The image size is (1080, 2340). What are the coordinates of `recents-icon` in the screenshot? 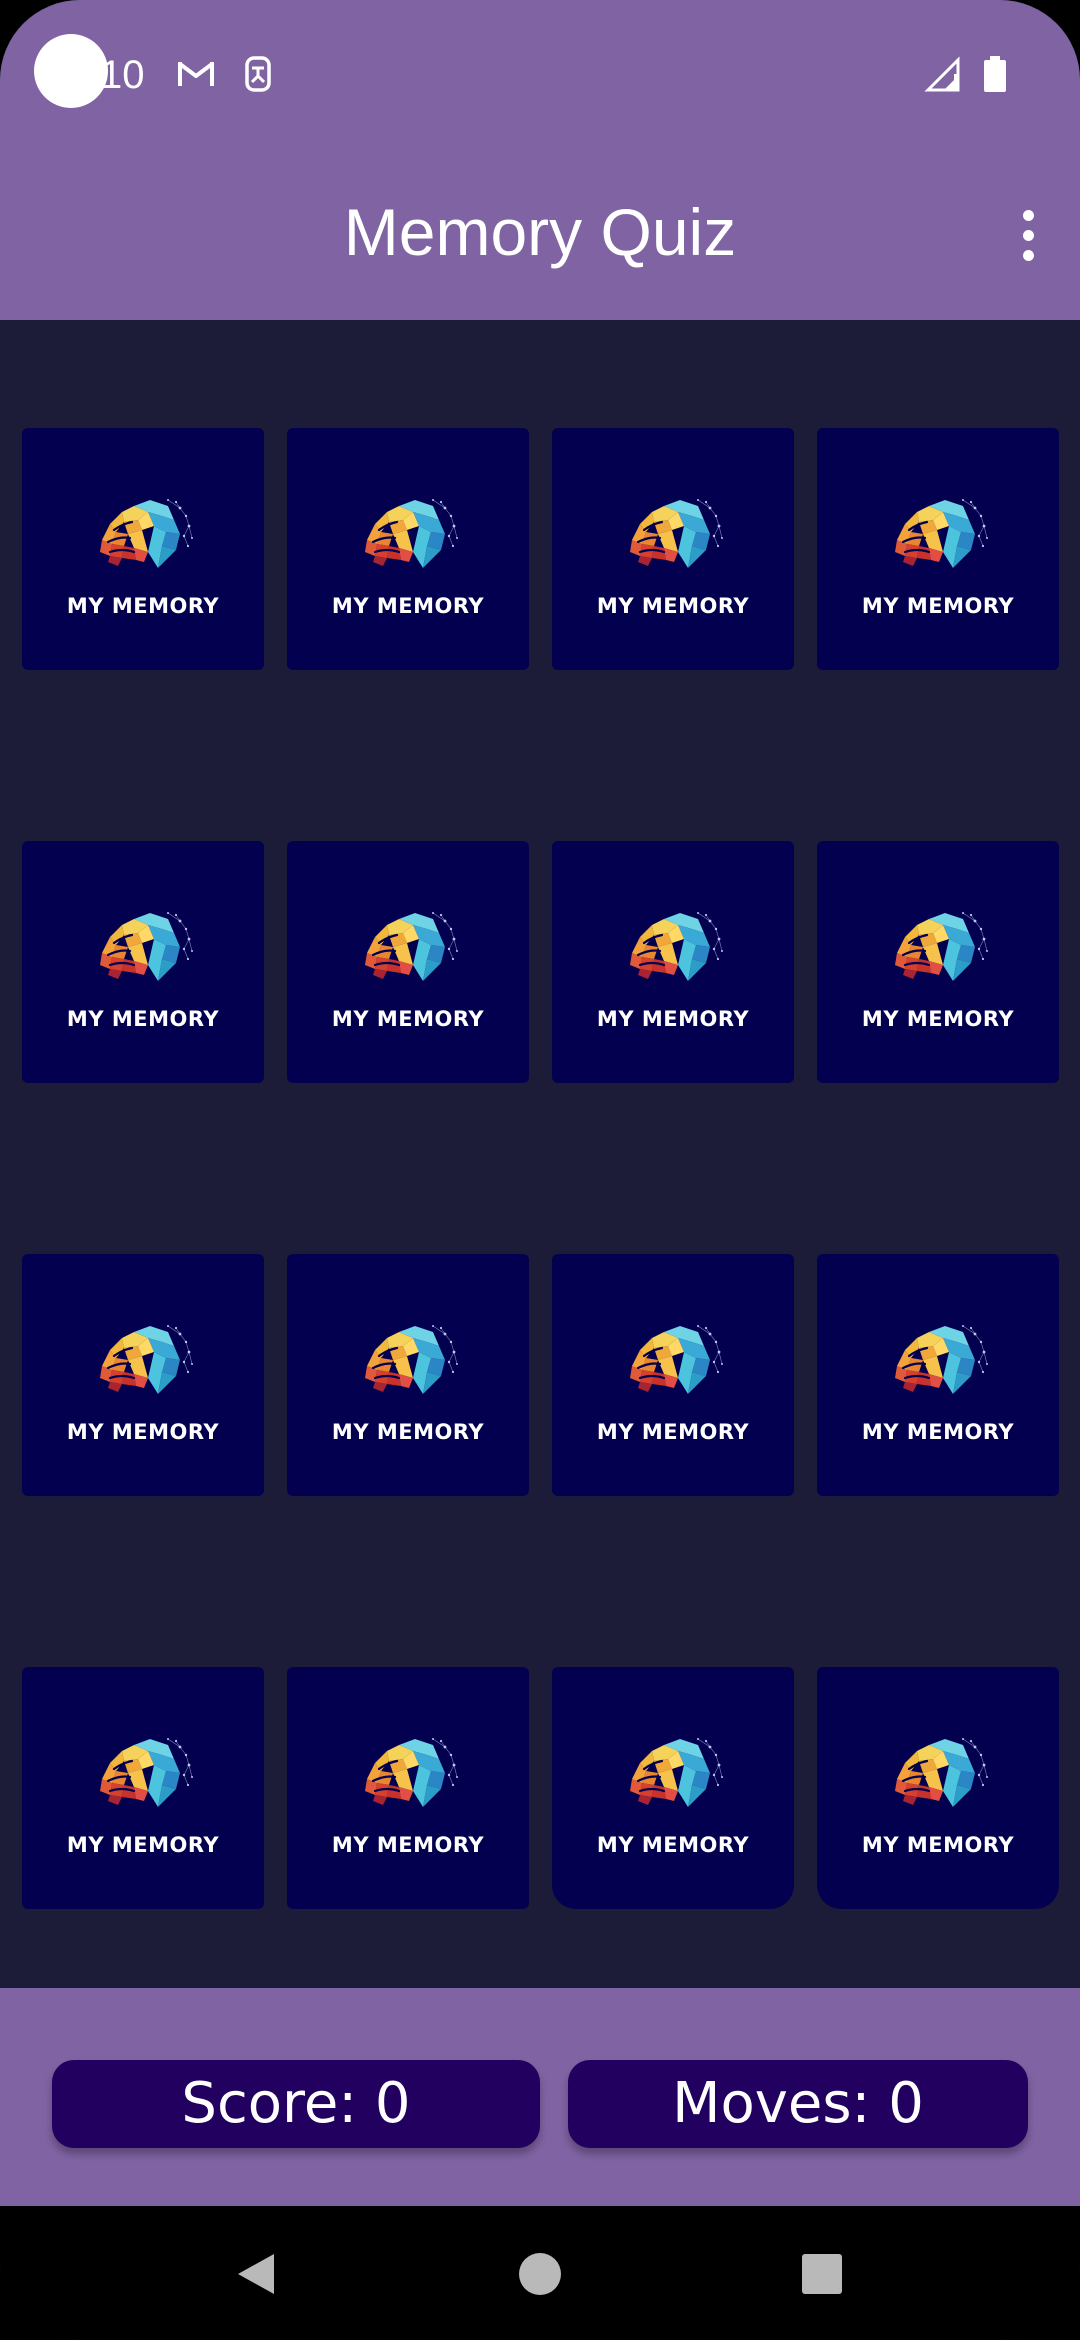 It's located at (822, 2274).